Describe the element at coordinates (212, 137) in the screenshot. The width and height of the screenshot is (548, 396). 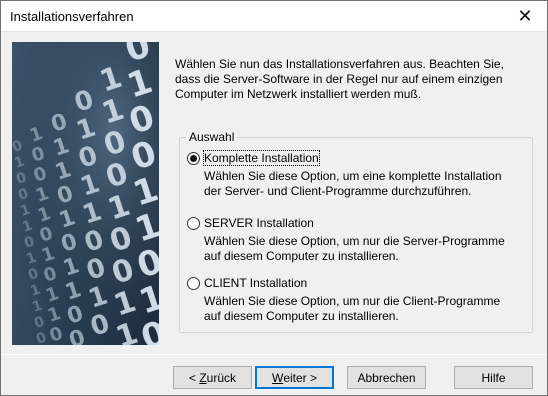
I see `groupbox-label: Auswahl` at that location.